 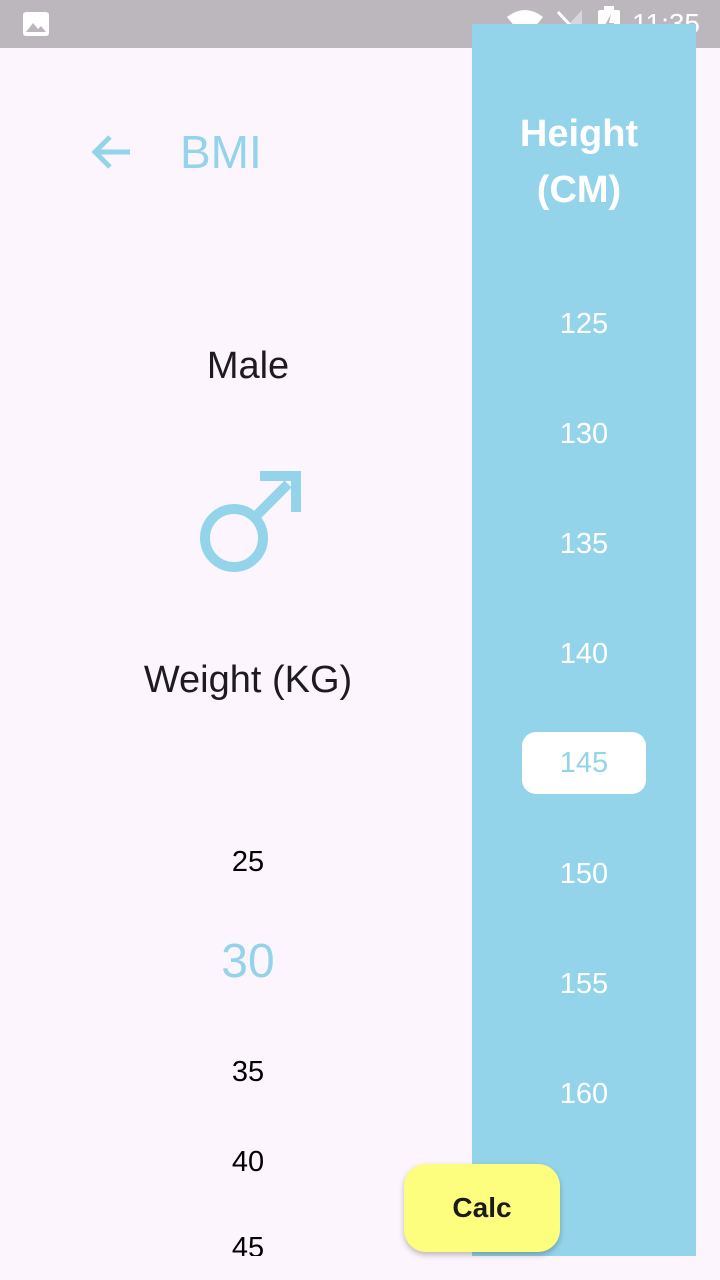 What do you see at coordinates (248, 1243) in the screenshot?
I see `weight-option: 45` at bounding box center [248, 1243].